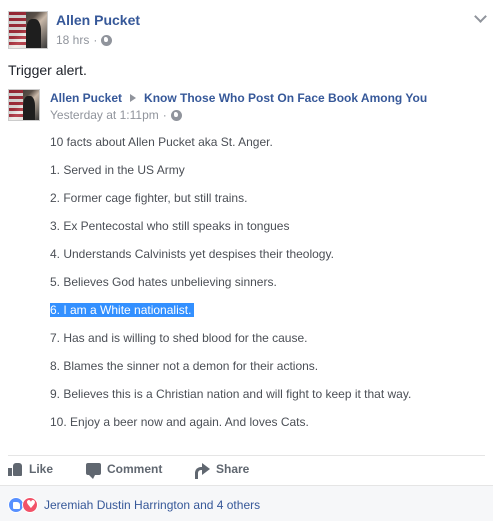 This screenshot has width=493, height=521. I want to click on body-line: 1. Served in the US Army, so click(230, 177).